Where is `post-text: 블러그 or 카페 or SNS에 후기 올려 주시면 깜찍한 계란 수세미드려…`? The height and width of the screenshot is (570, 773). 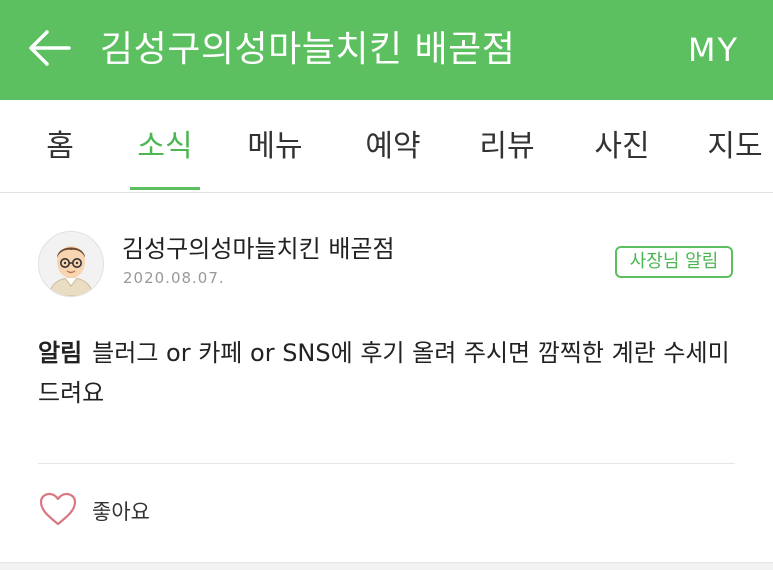 post-text: 블러그 or 카페 or SNS에 후기 올려 주시면 깜찍한 계란 수세미드려… is located at coordinates (384, 373).